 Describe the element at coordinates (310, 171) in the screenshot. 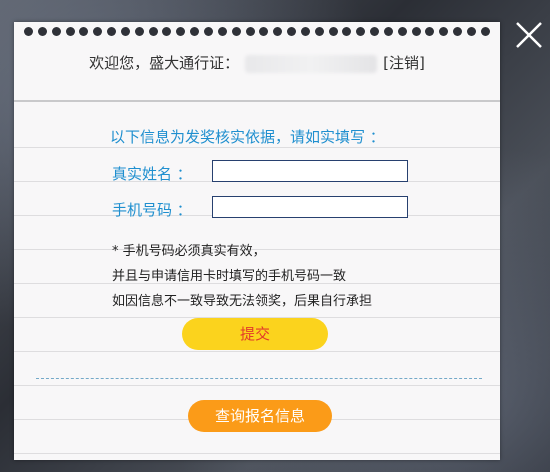

I see `real-name-input` at that location.